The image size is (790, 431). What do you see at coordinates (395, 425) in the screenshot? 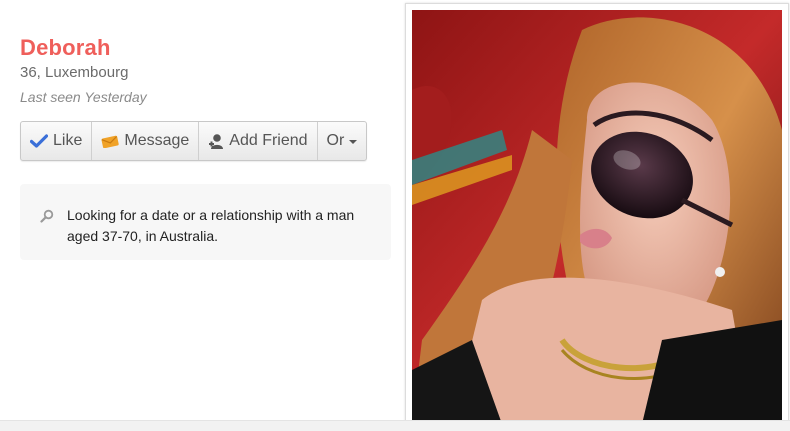
I see `bottom-bar` at bounding box center [395, 425].